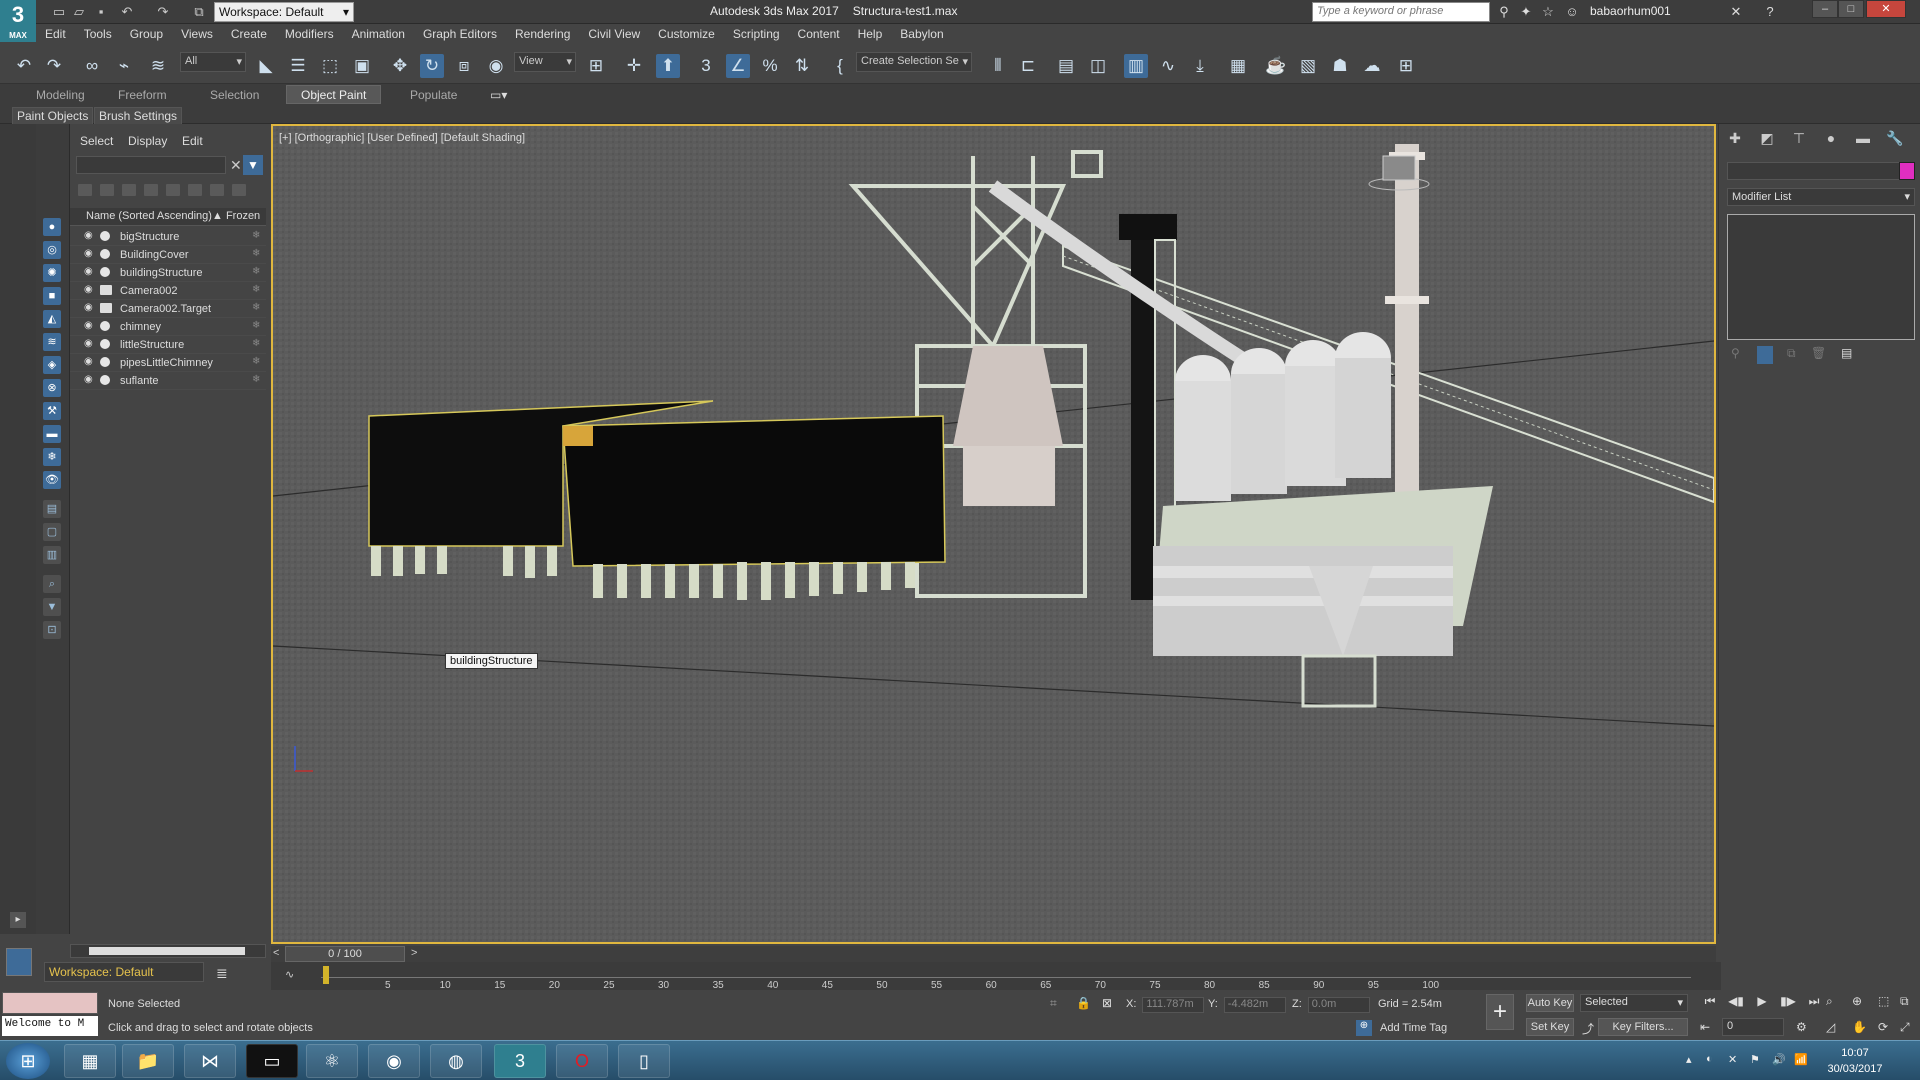  Describe the element at coordinates (756, 34) in the screenshot. I see `menu-scripting: Scripting` at that location.